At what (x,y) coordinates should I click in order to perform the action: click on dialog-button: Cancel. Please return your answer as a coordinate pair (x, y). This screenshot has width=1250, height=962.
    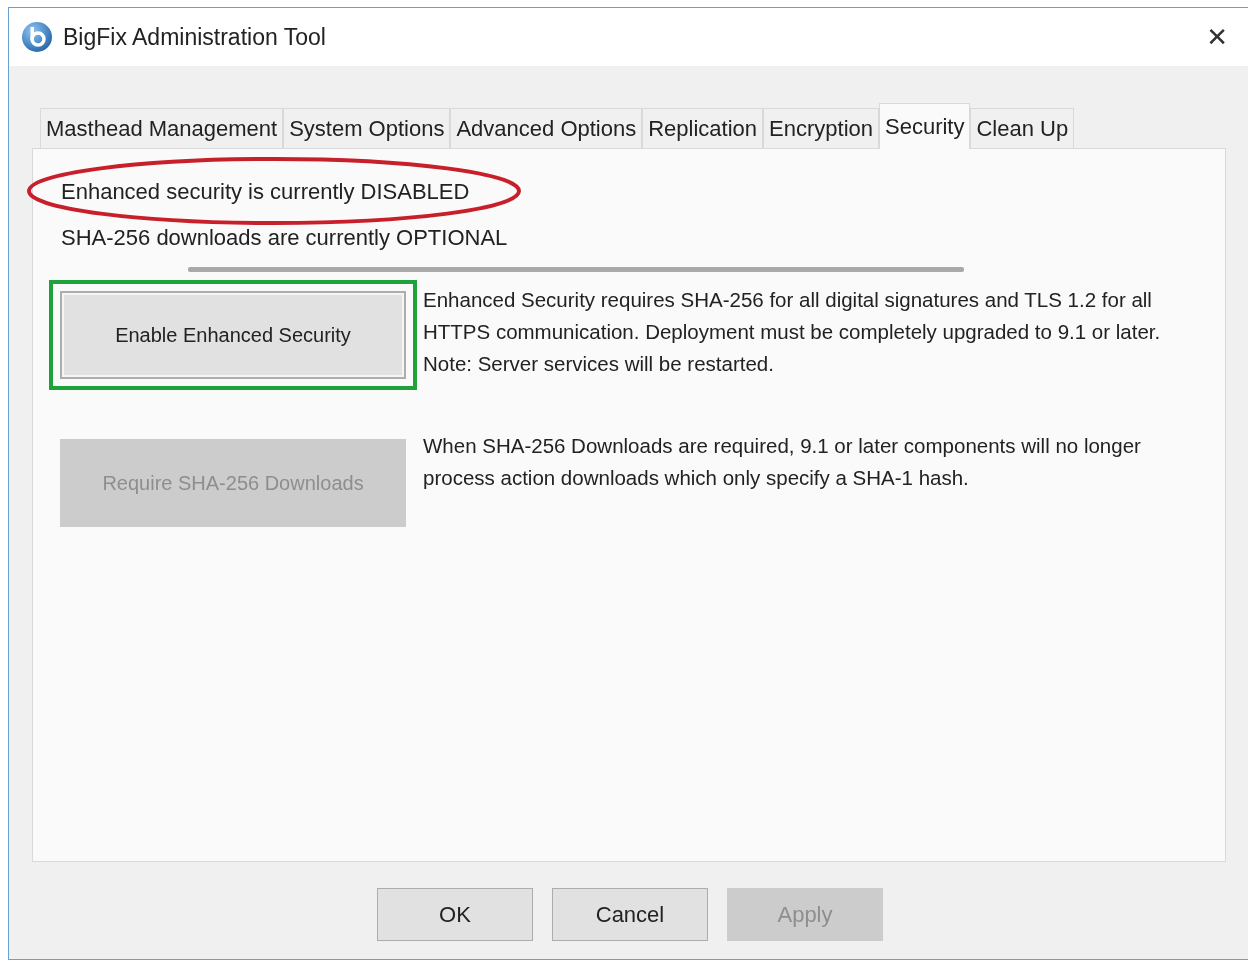
    Looking at the image, I should click on (630, 914).